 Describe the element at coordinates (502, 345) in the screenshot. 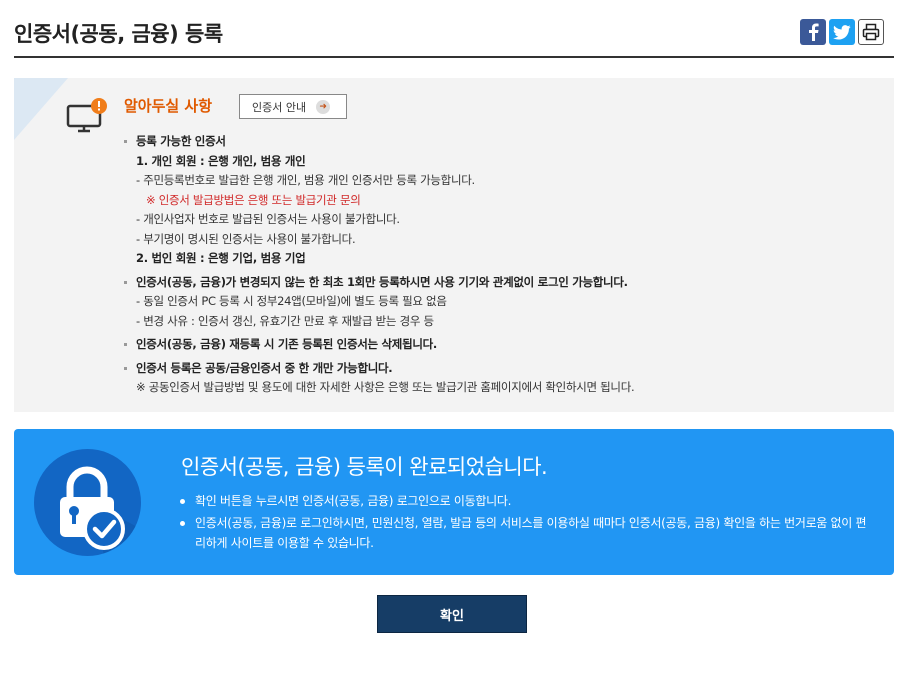

I see `notice-item: 인증서(공동, 금융) 재등록 시 기존 등록된 인증서는 삭제됩니다.` at that location.